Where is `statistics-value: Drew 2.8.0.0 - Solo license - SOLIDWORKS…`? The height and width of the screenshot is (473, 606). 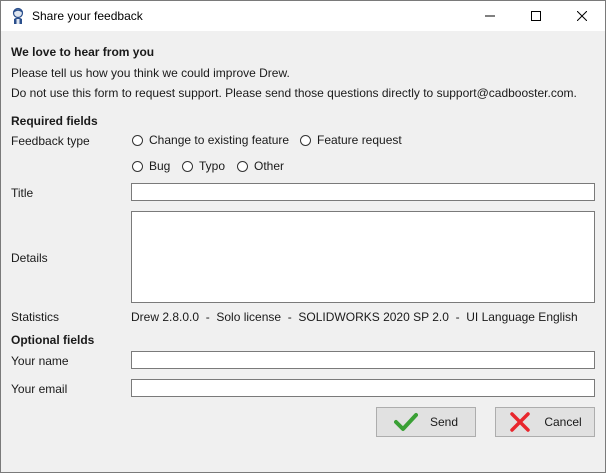 statistics-value: Drew 2.8.0.0 - Solo license - SOLIDWORKS… is located at coordinates (354, 317).